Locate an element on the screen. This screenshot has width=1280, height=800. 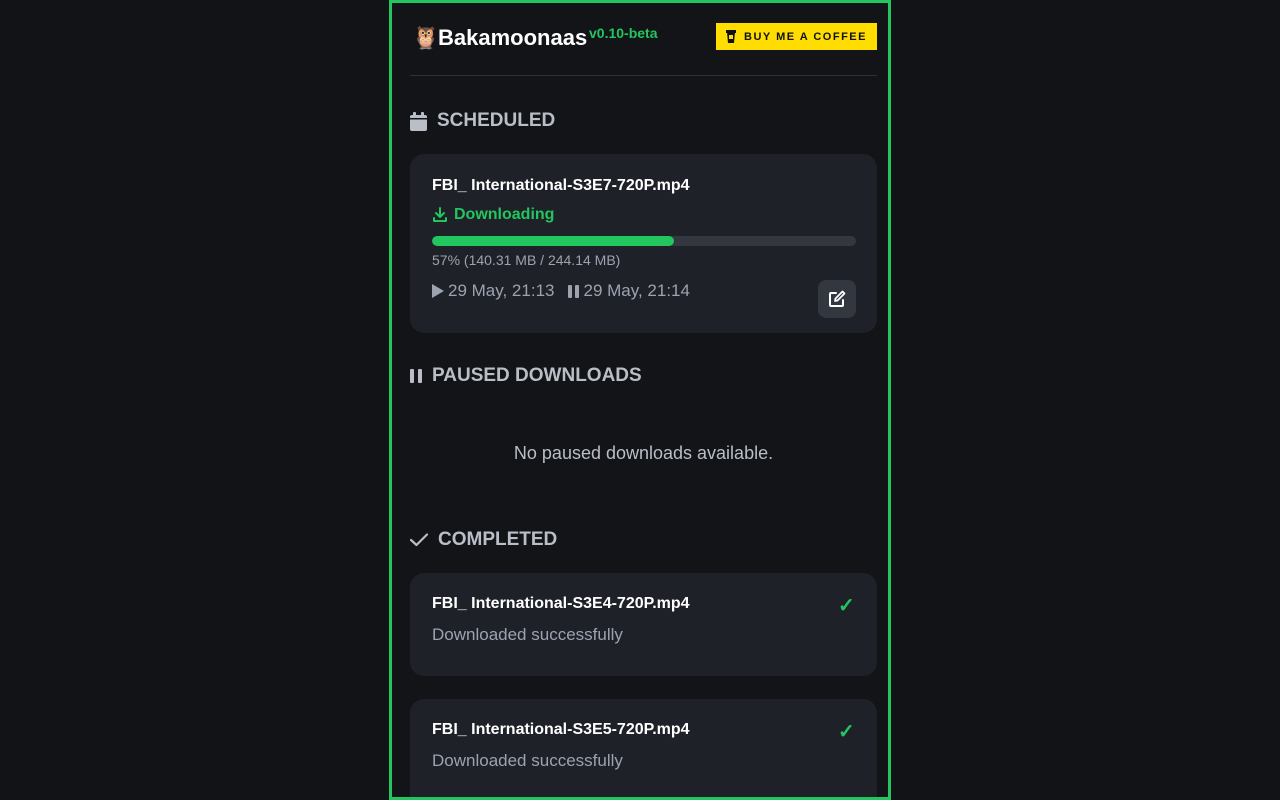
progress-bar-fill is located at coordinates (553, 241).